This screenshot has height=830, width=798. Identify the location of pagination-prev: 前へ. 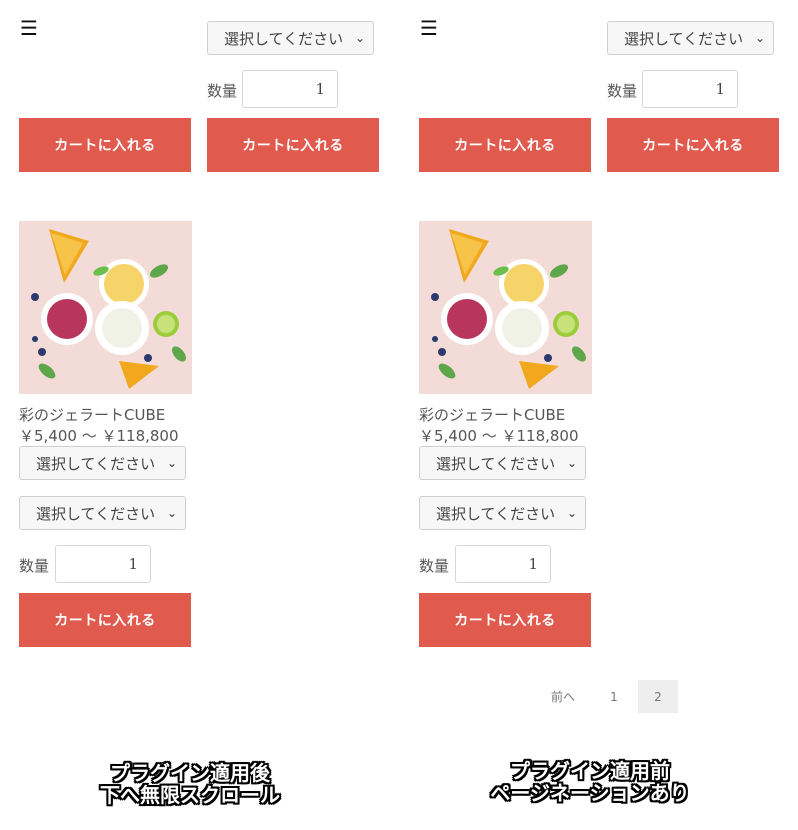
(563, 696).